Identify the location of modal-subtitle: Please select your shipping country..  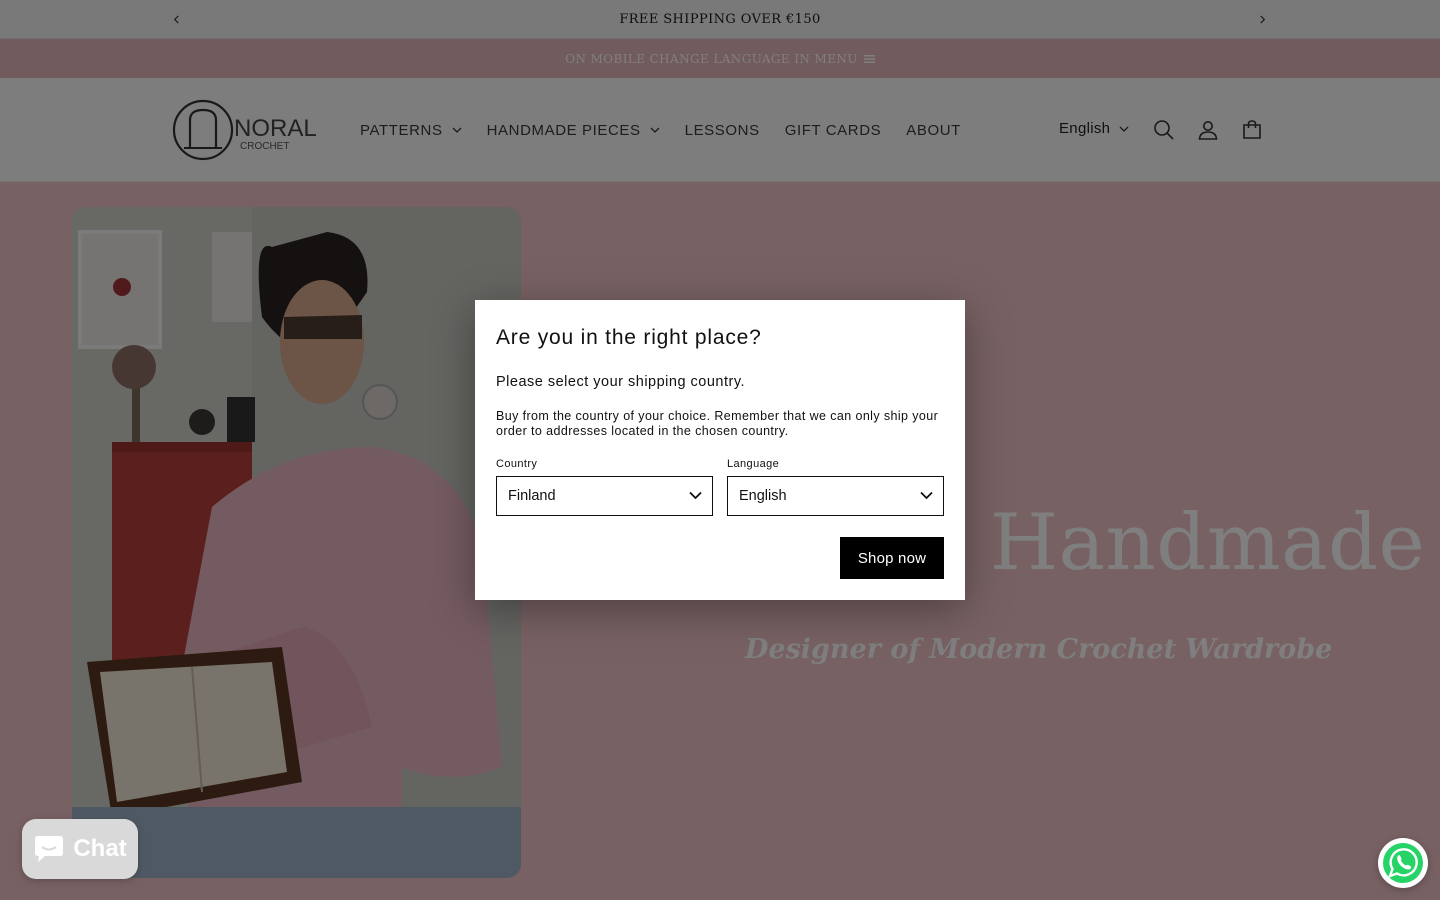
(621, 382).